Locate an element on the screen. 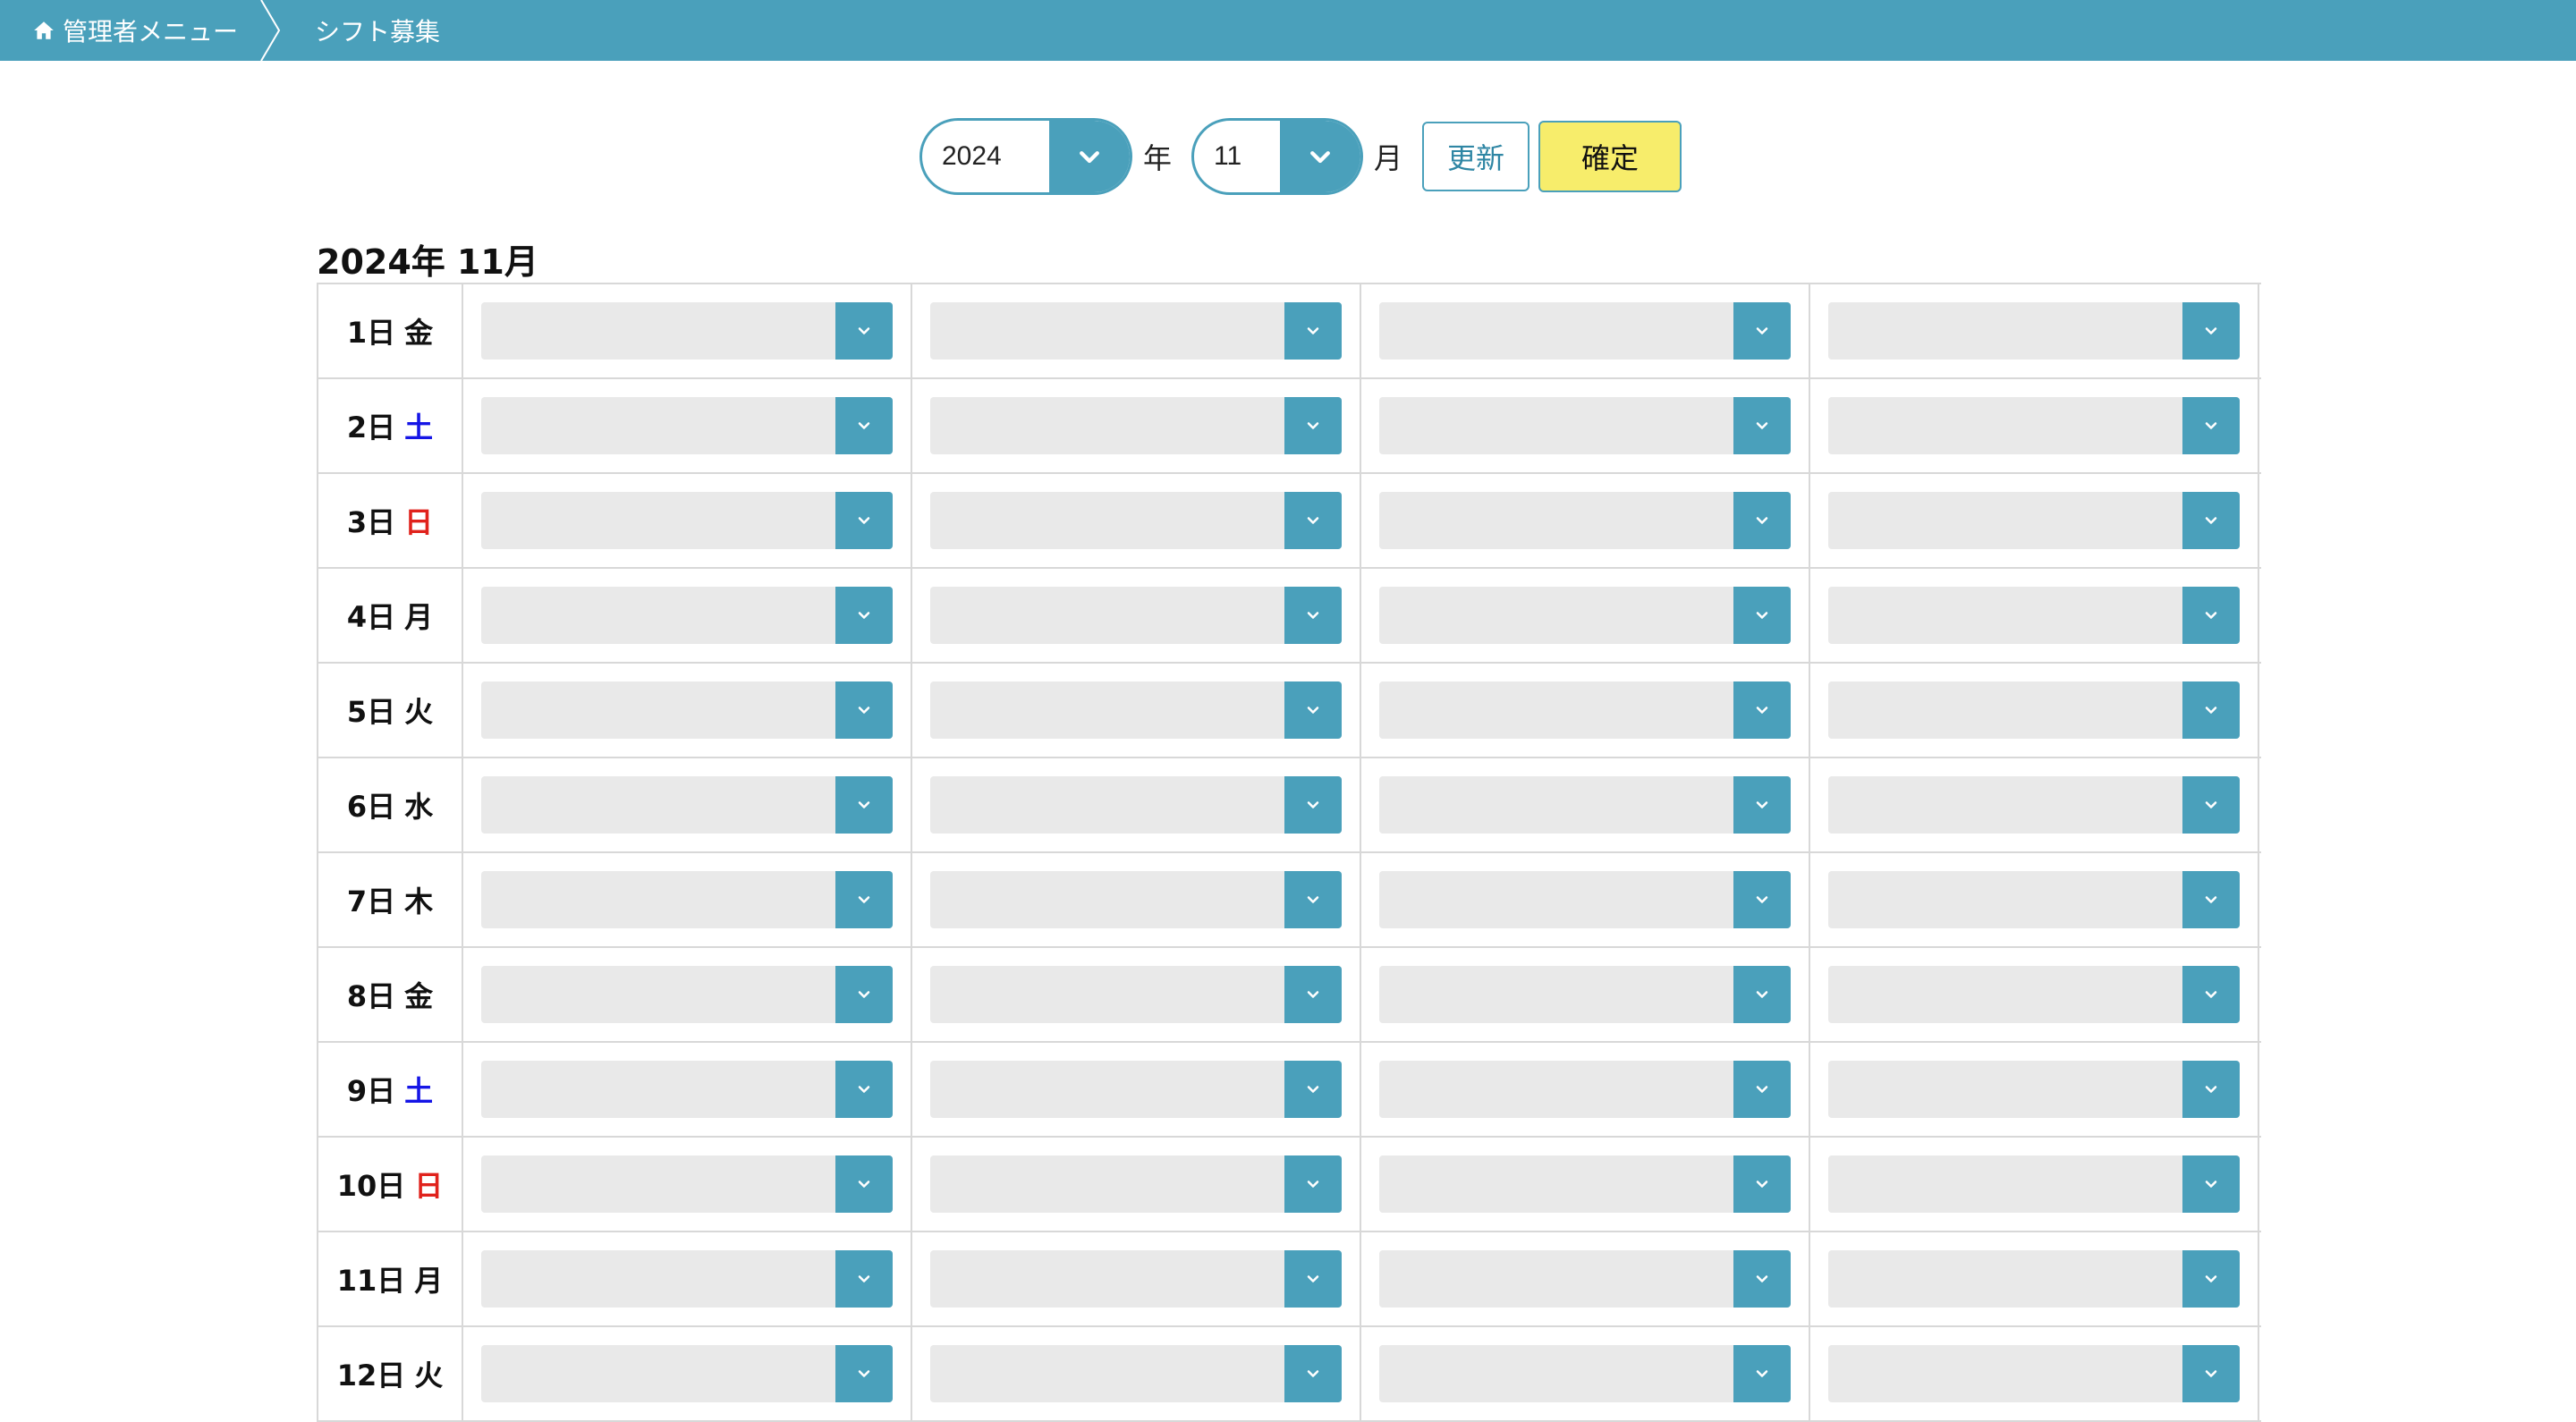 The width and height of the screenshot is (2576, 1422). month-select-arrow is located at coordinates (1320, 156).